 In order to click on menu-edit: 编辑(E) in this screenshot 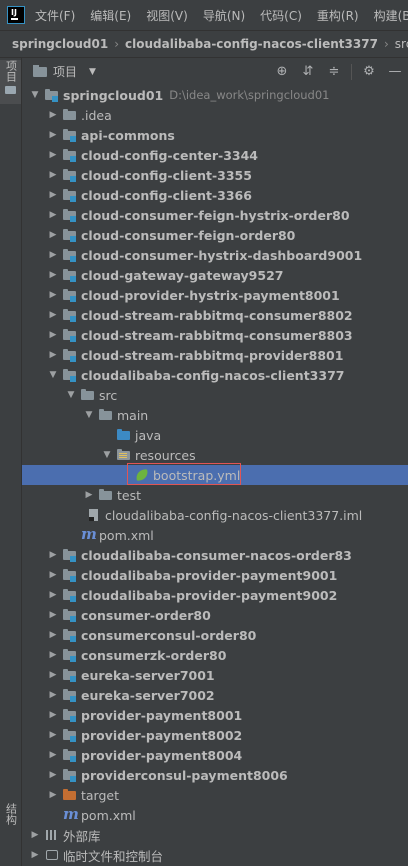, I will do `click(110, 15)`.